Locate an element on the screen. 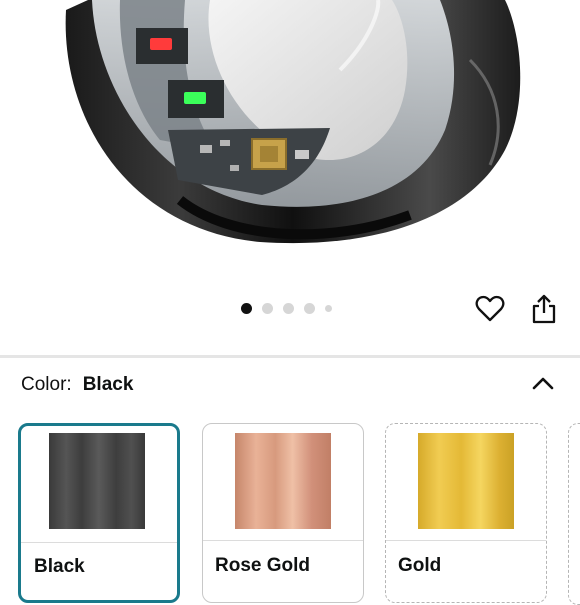  wishlist-button is located at coordinates (490, 309).